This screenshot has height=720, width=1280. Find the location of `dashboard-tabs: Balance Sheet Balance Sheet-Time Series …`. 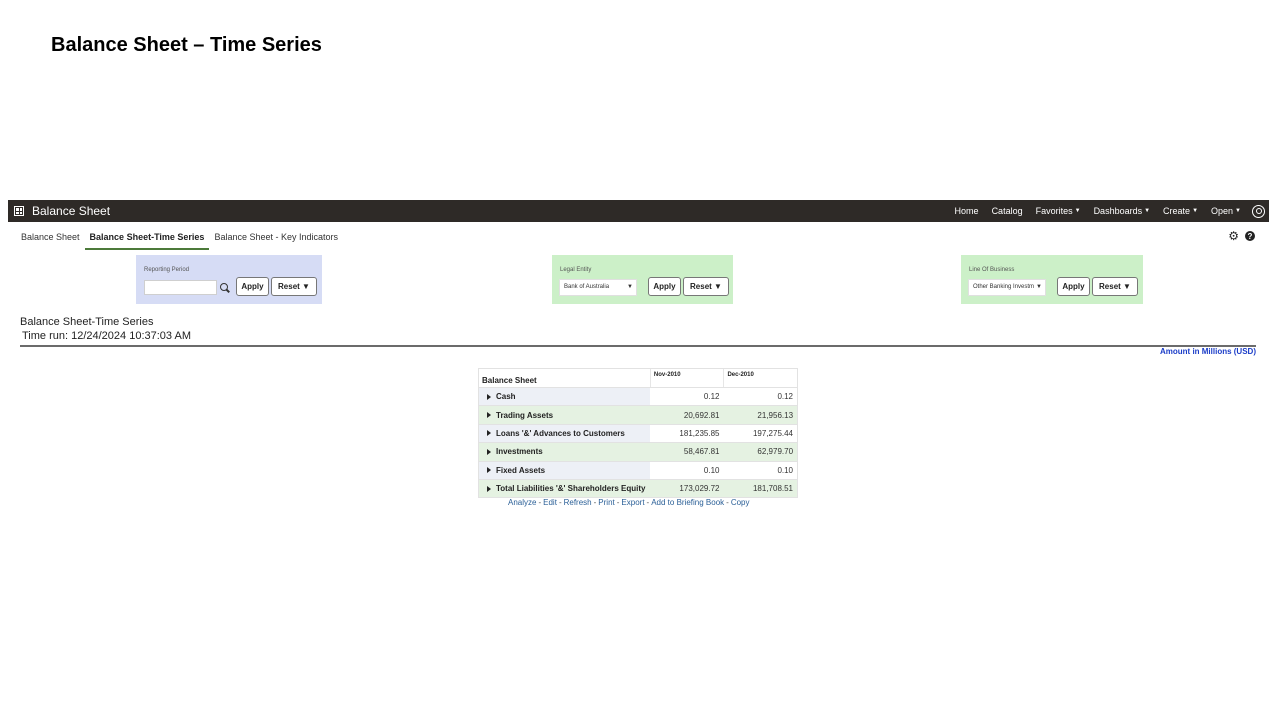

dashboard-tabs: Balance Sheet Balance Sheet-Time Series … is located at coordinates (179, 239).